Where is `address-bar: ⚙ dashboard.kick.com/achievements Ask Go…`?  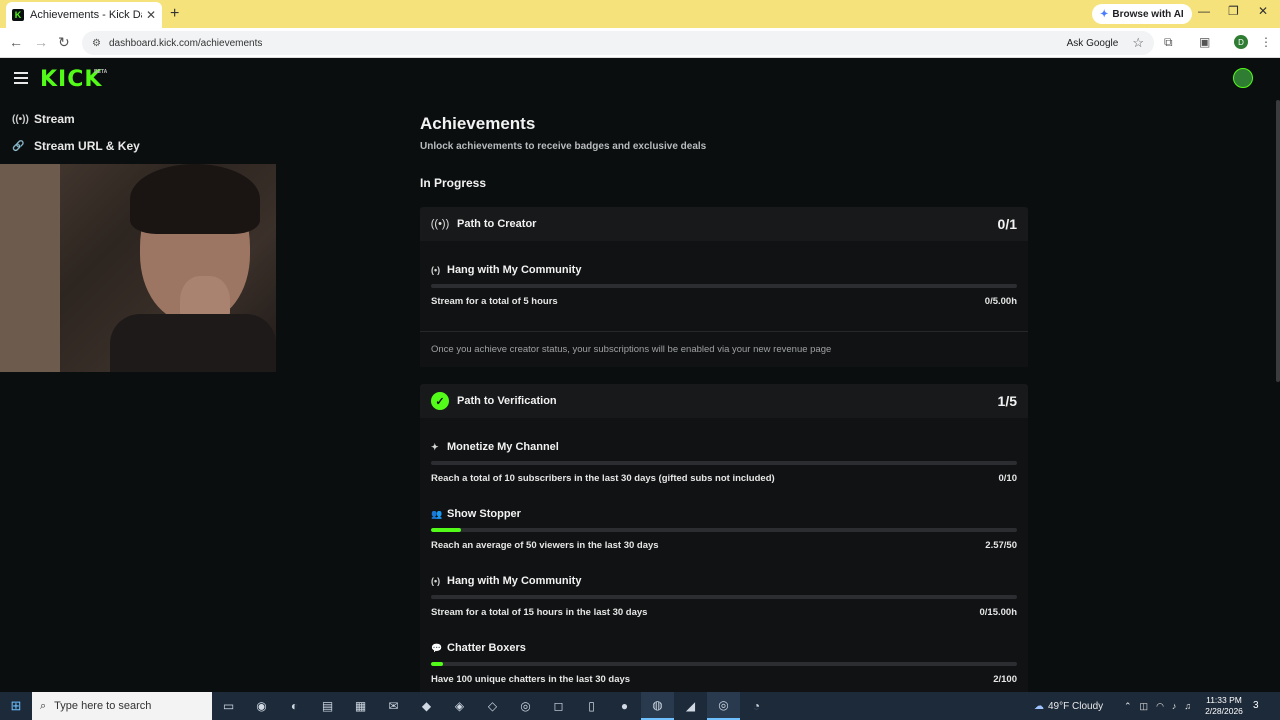
address-bar: ⚙ dashboard.kick.com/achievements Ask Go… is located at coordinates (618, 43).